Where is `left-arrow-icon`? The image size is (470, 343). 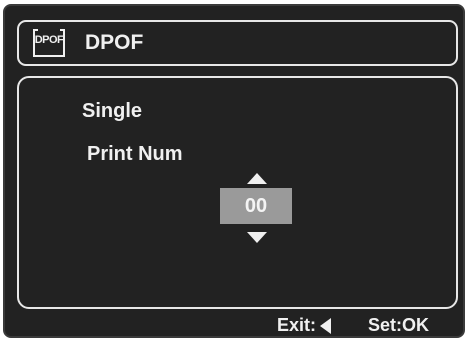
left-arrow-icon is located at coordinates (326, 325).